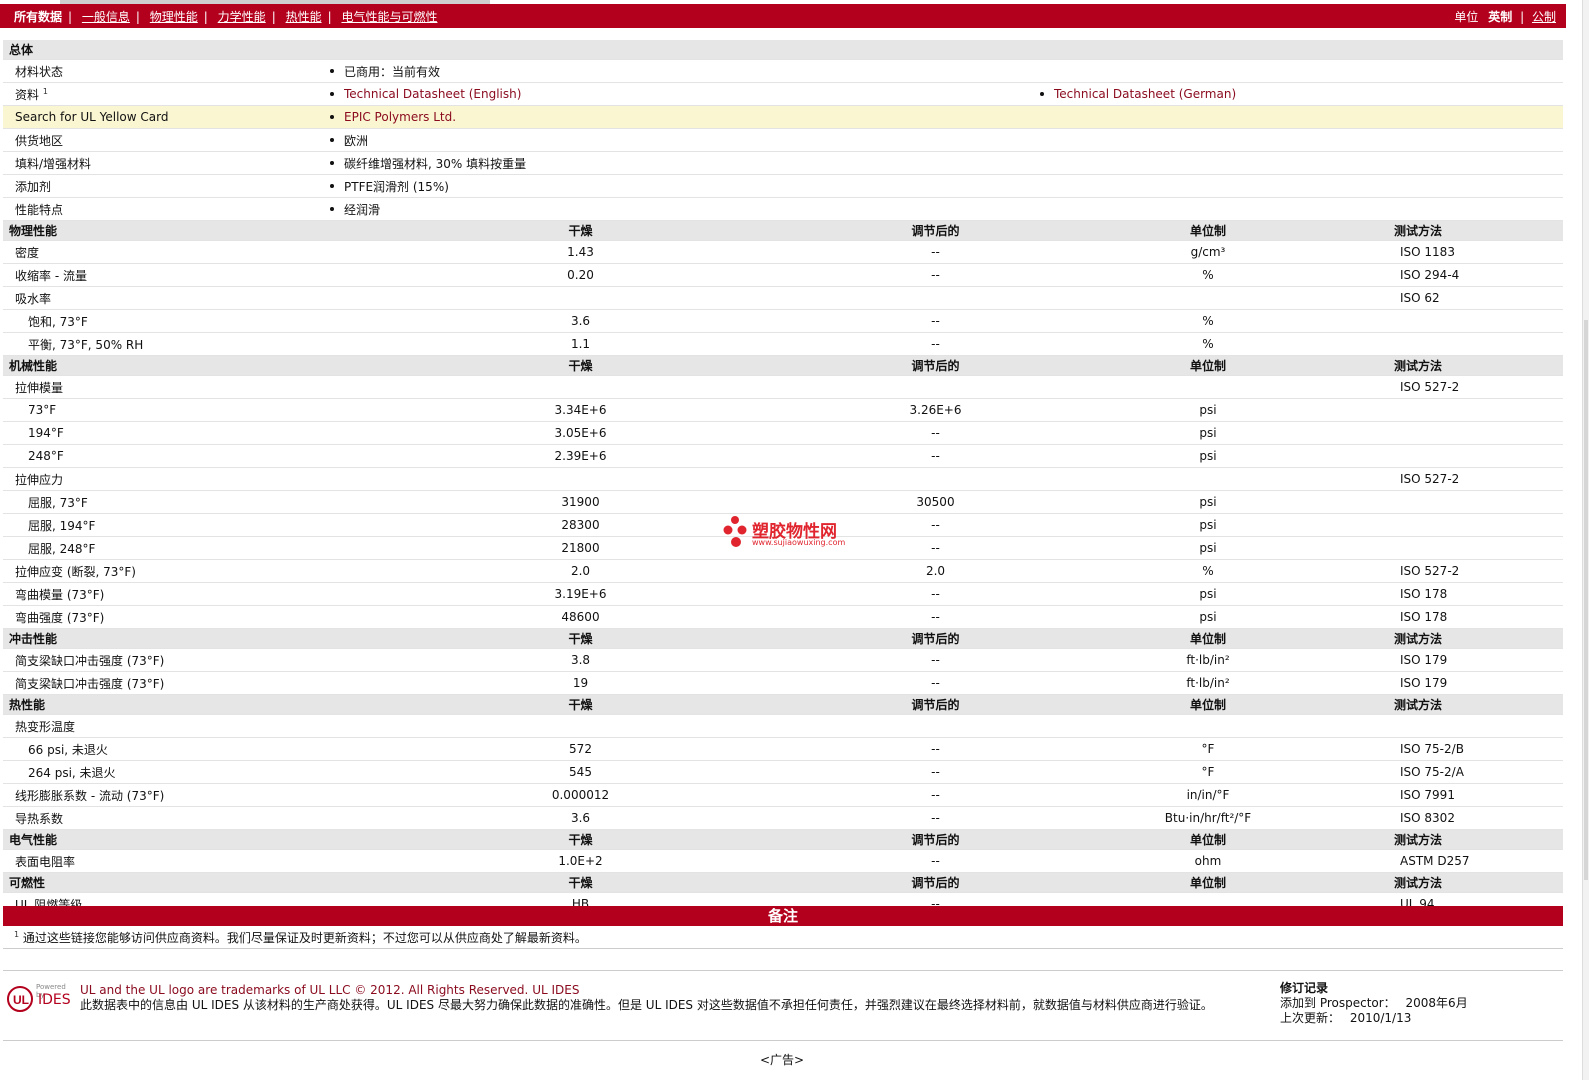  What do you see at coordinates (783, 916) in the screenshot?
I see `notes-header: 备注` at bounding box center [783, 916].